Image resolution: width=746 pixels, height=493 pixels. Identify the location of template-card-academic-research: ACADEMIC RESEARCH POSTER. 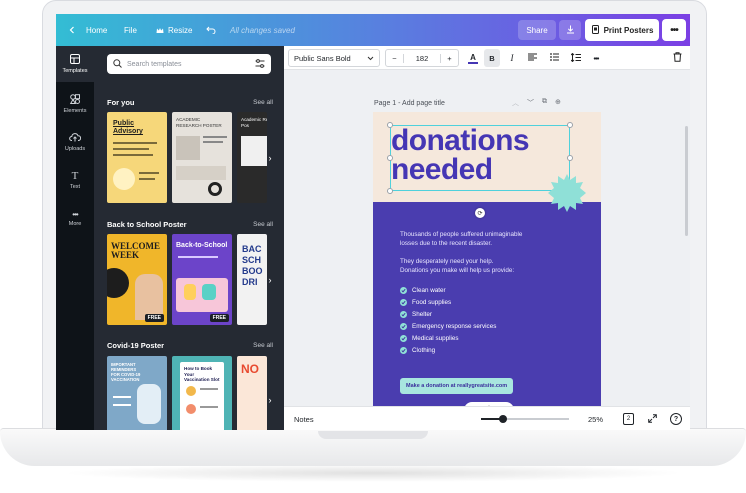
(202, 157).